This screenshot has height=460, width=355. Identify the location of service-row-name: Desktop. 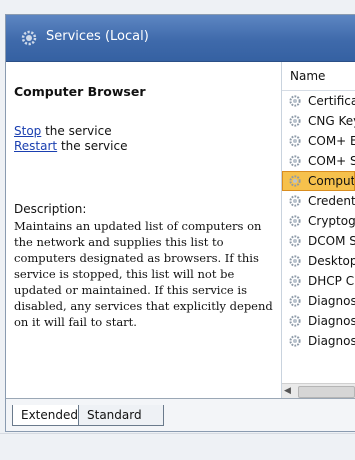
(331, 261).